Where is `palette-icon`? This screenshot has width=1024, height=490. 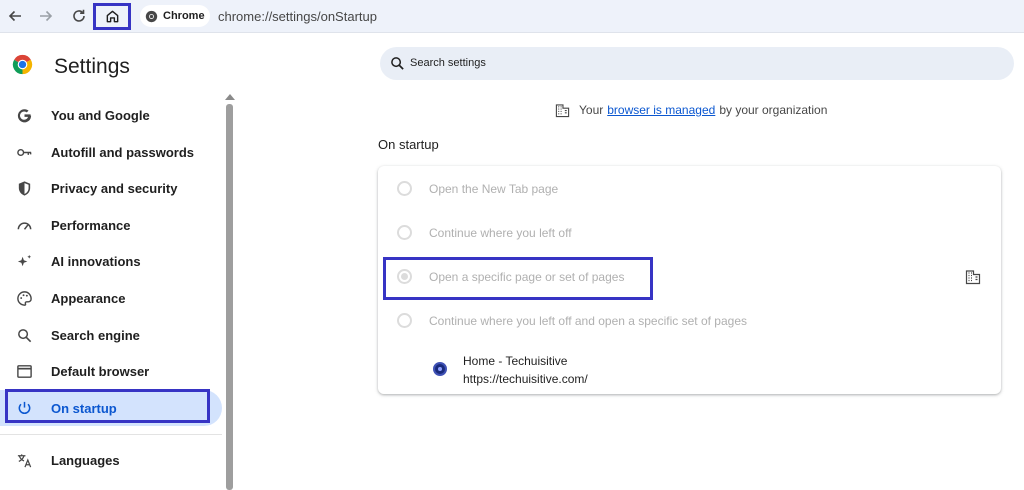
palette-icon is located at coordinates (24, 298).